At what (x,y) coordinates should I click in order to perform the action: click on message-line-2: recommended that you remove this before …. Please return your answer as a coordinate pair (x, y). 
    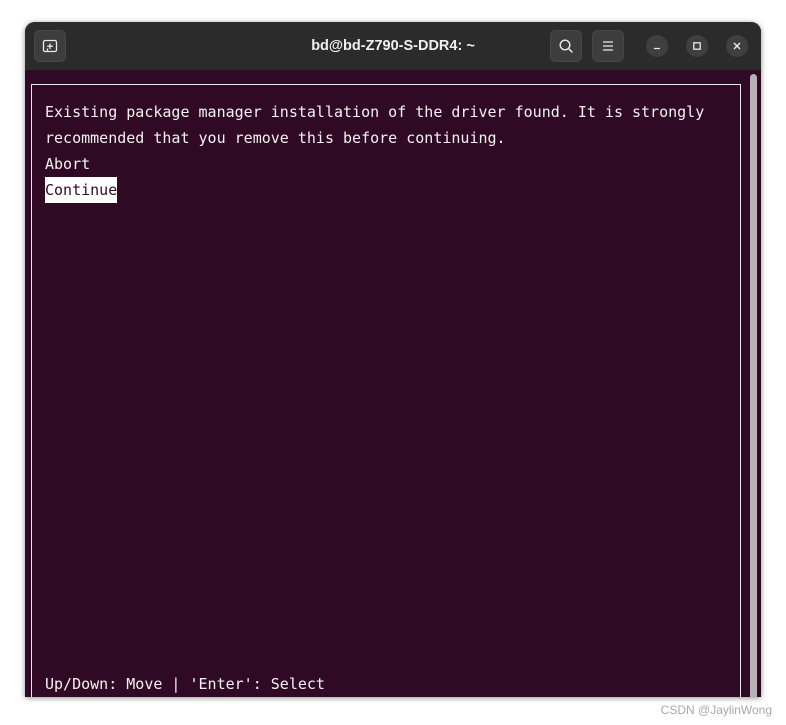
    Looking at the image, I should click on (275, 138).